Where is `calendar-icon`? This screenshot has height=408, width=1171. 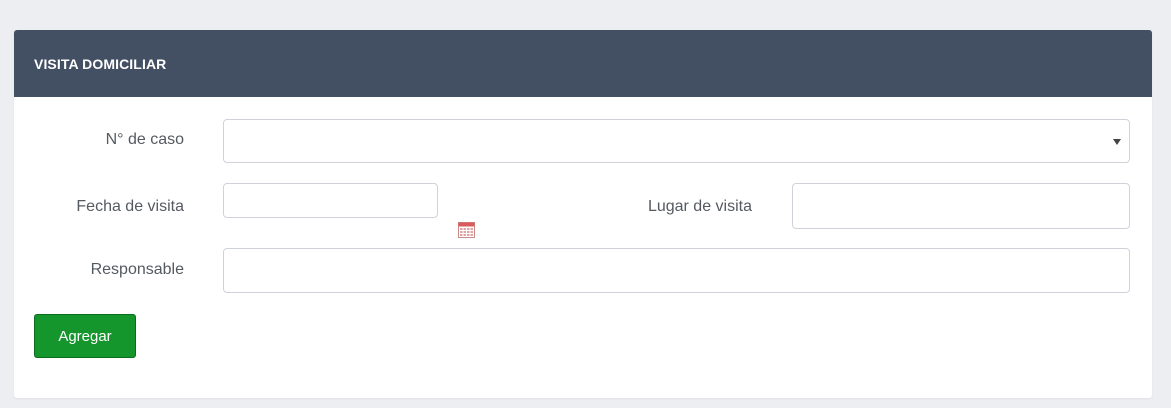
calendar-icon is located at coordinates (466, 230).